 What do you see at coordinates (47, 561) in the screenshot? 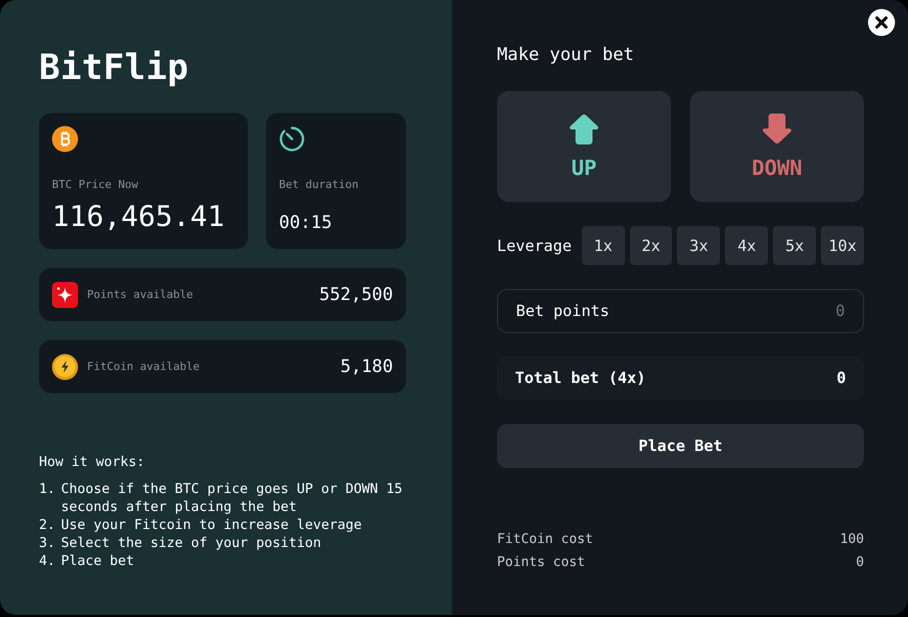
I see `step-number: 4.` at bounding box center [47, 561].